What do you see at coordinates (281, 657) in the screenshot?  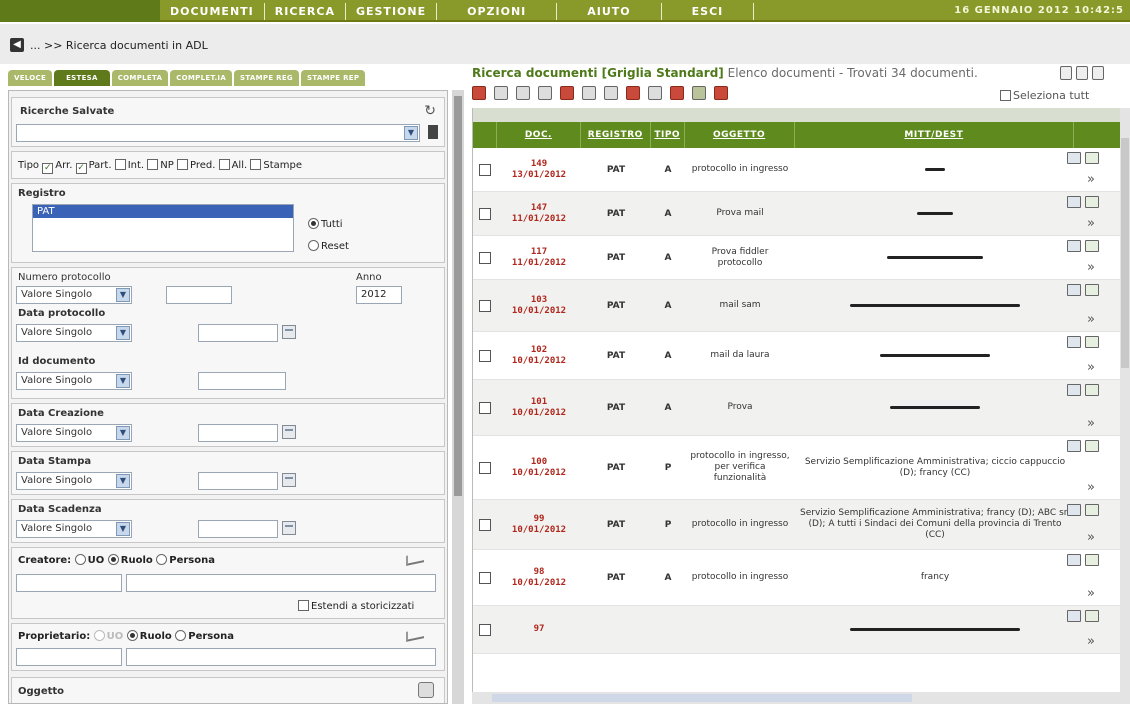 I see `proprietario-desc-input` at bounding box center [281, 657].